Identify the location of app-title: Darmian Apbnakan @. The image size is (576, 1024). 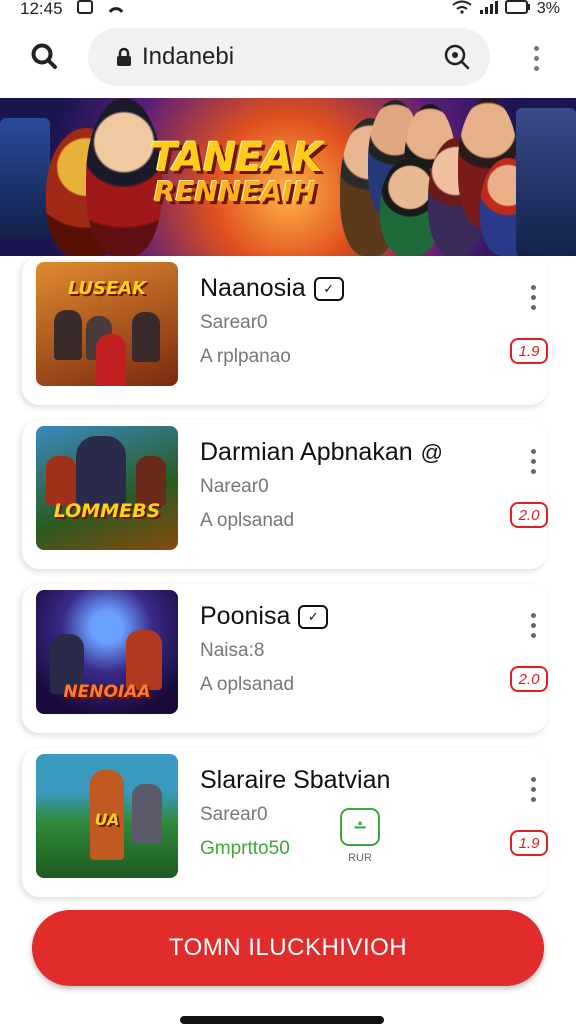
(321, 452).